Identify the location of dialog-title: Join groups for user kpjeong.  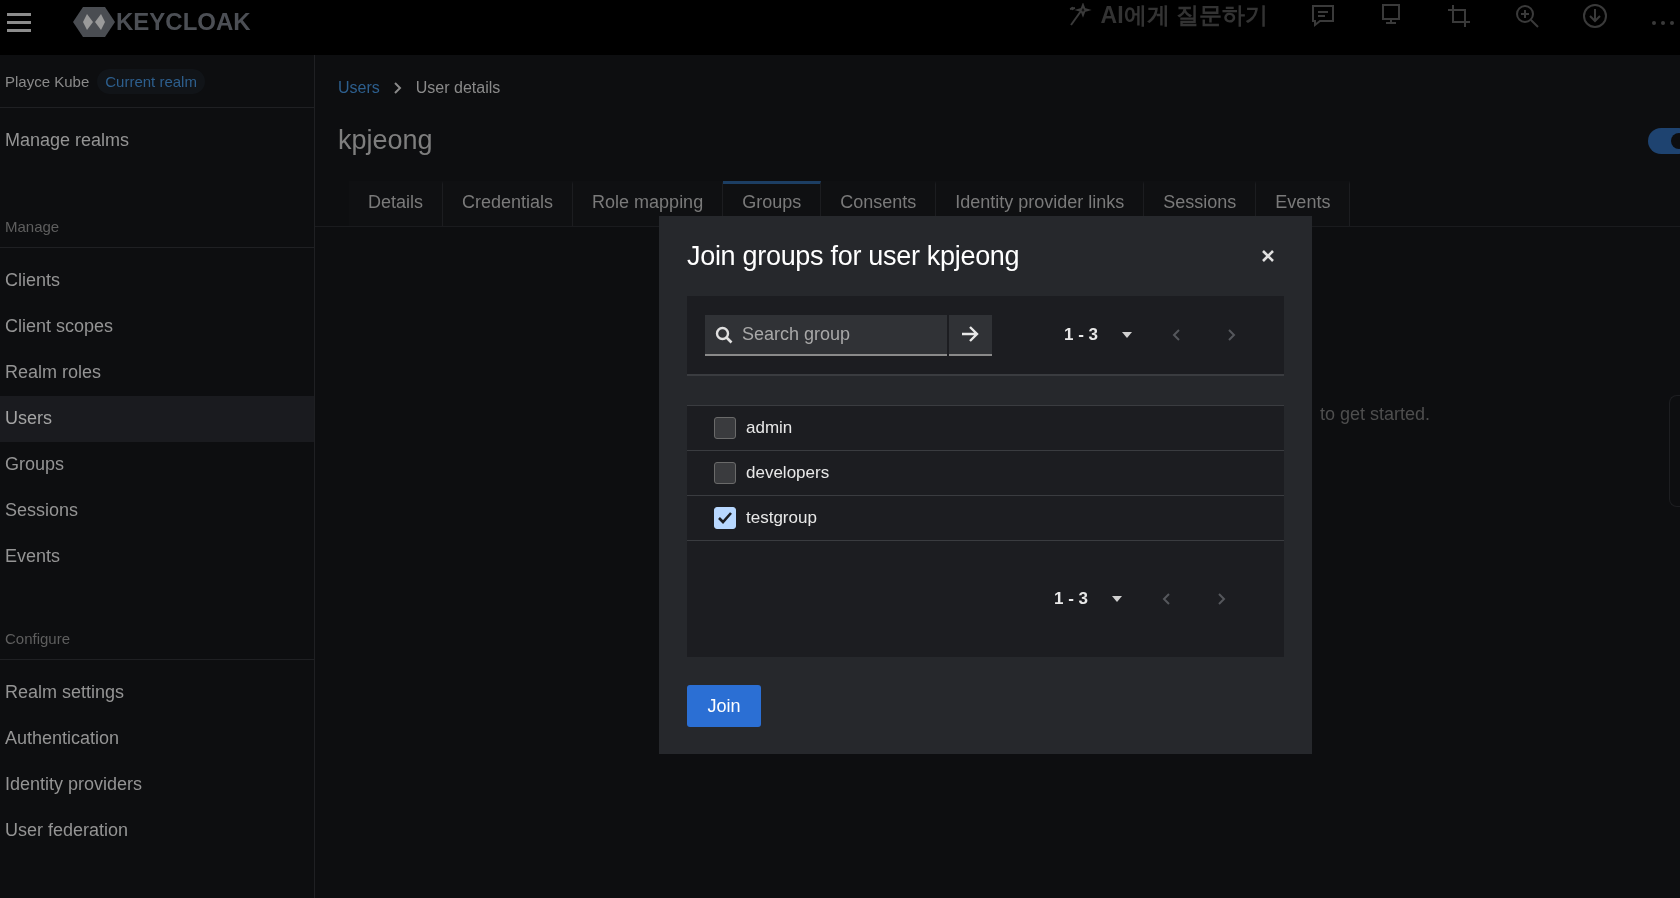
(853, 256).